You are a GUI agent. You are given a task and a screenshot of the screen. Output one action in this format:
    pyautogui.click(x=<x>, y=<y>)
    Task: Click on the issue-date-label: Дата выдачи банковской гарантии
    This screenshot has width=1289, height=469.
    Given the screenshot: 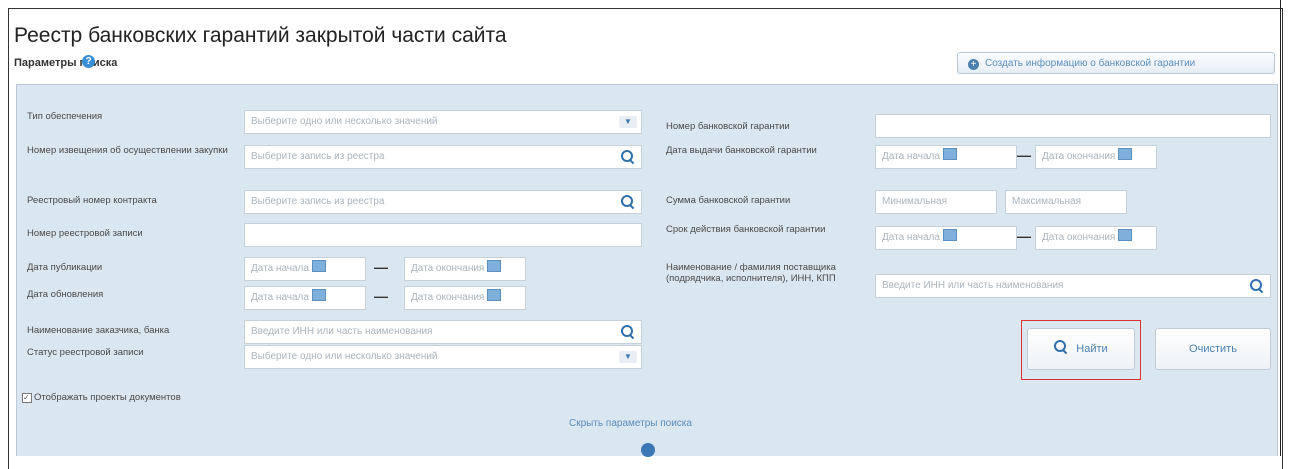 What is the action you would take?
    pyautogui.click(x=741, y=150)
    